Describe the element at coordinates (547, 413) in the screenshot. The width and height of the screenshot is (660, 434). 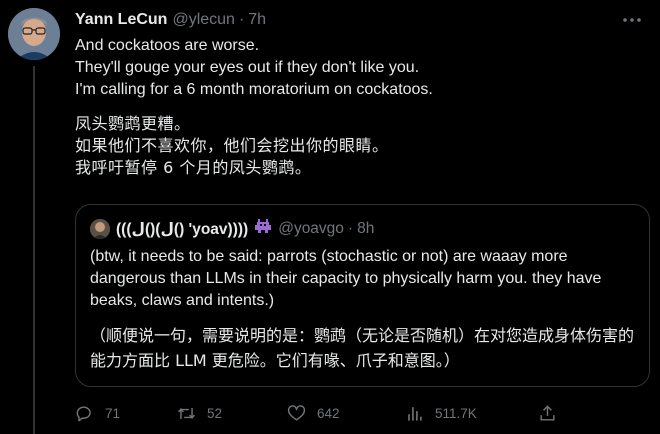
I see `share-icon` at that location.